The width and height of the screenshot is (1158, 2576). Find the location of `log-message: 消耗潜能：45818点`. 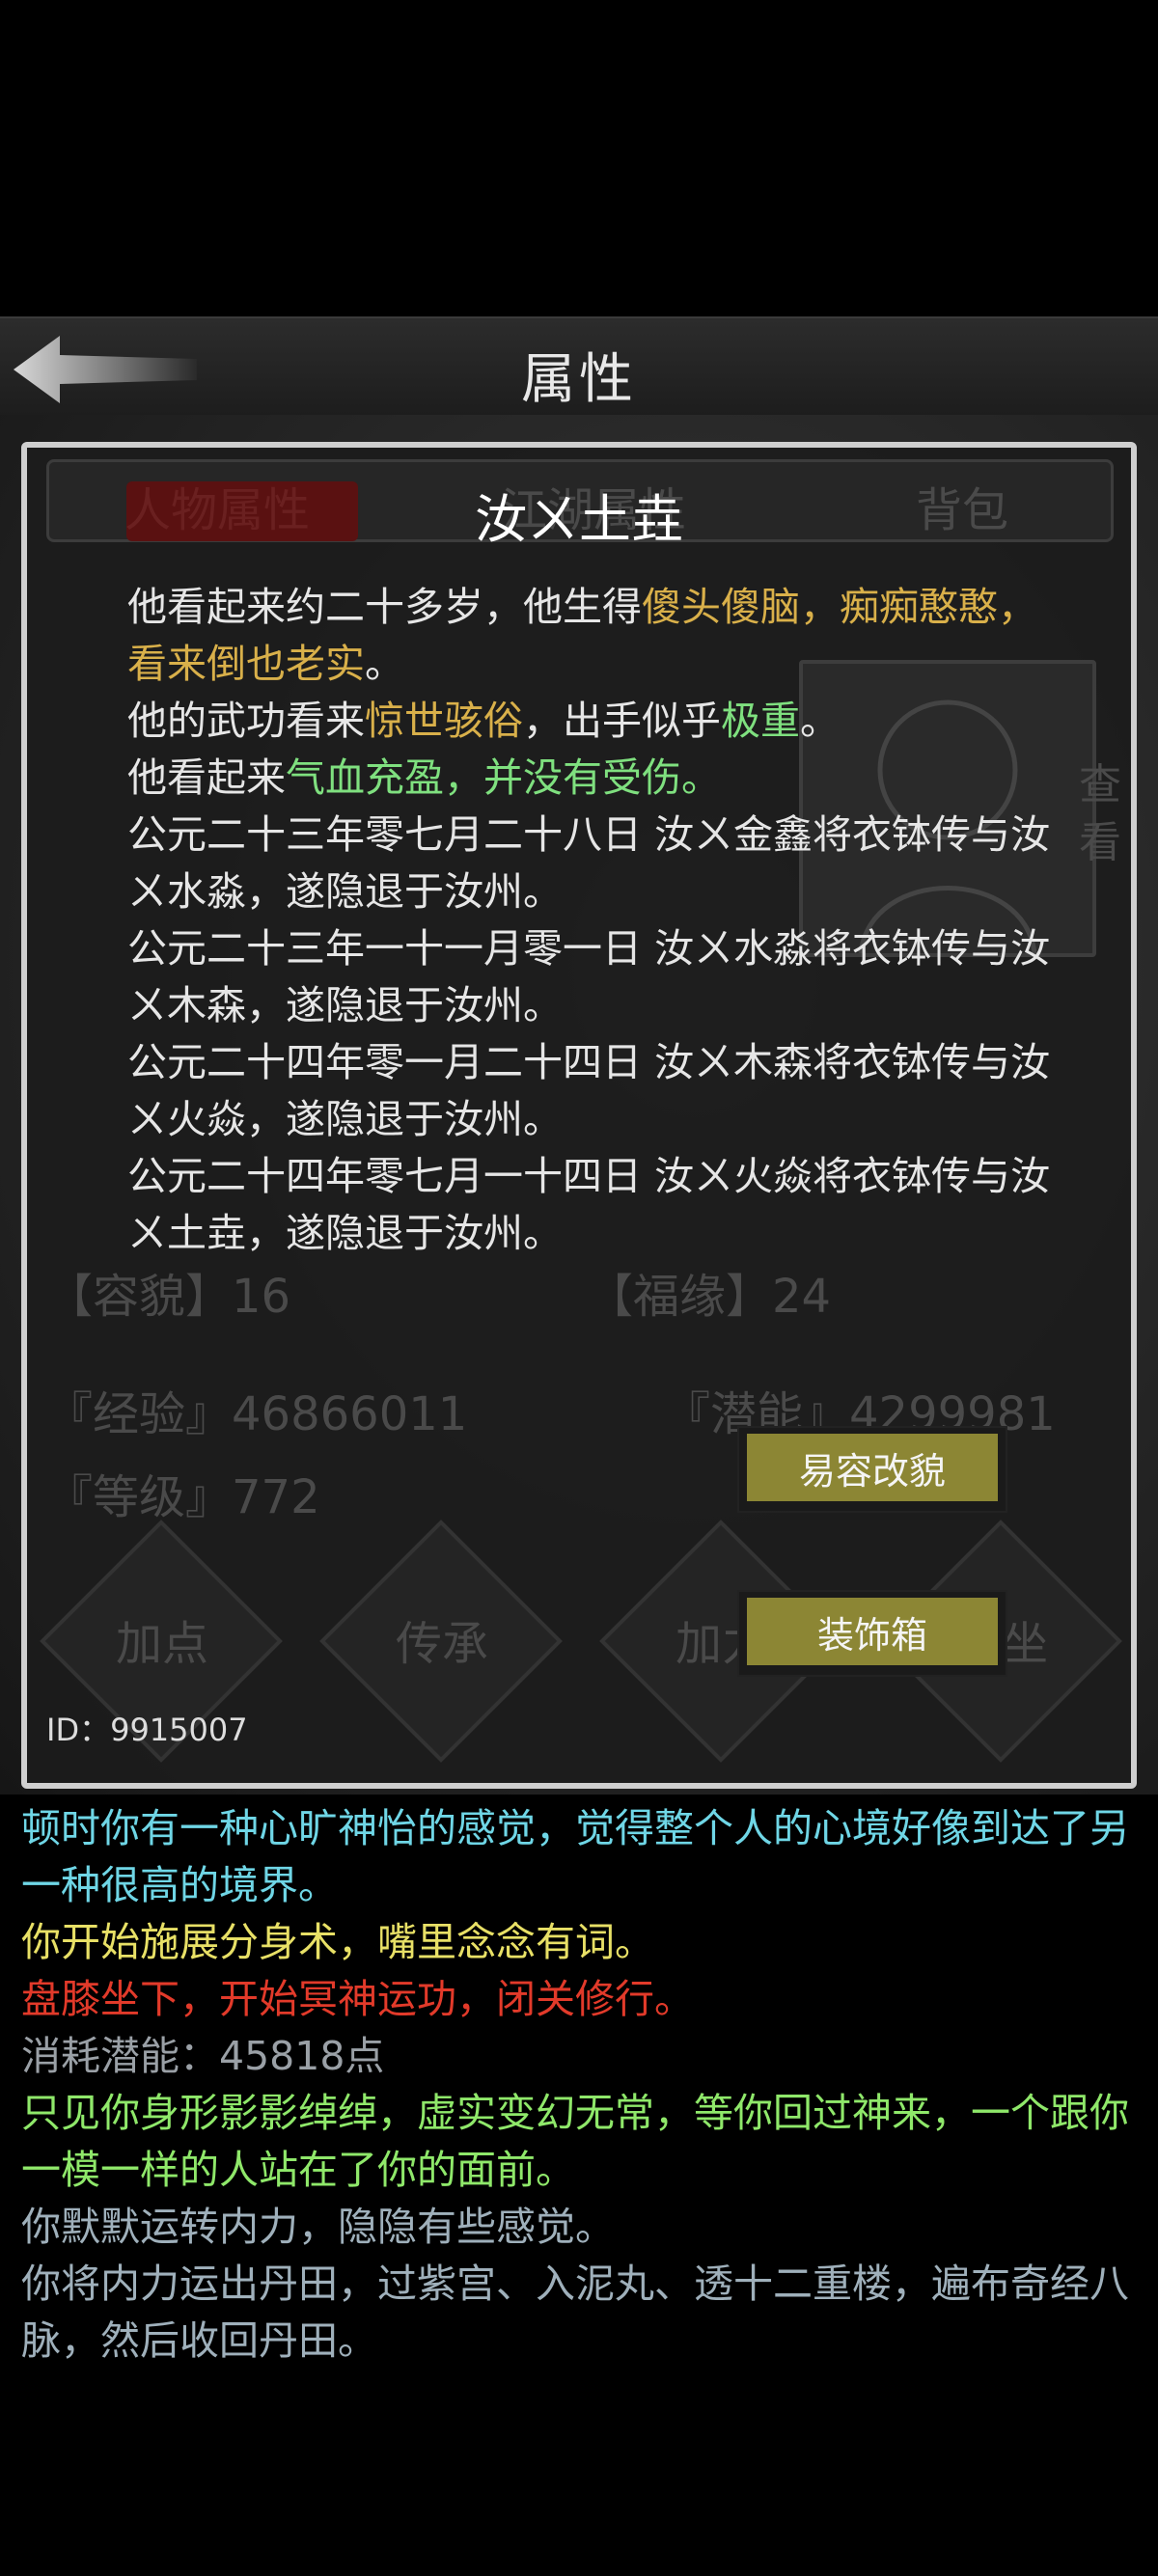

log-message: 消耗潜能：45818点 is located at coordinates (203, 2056).